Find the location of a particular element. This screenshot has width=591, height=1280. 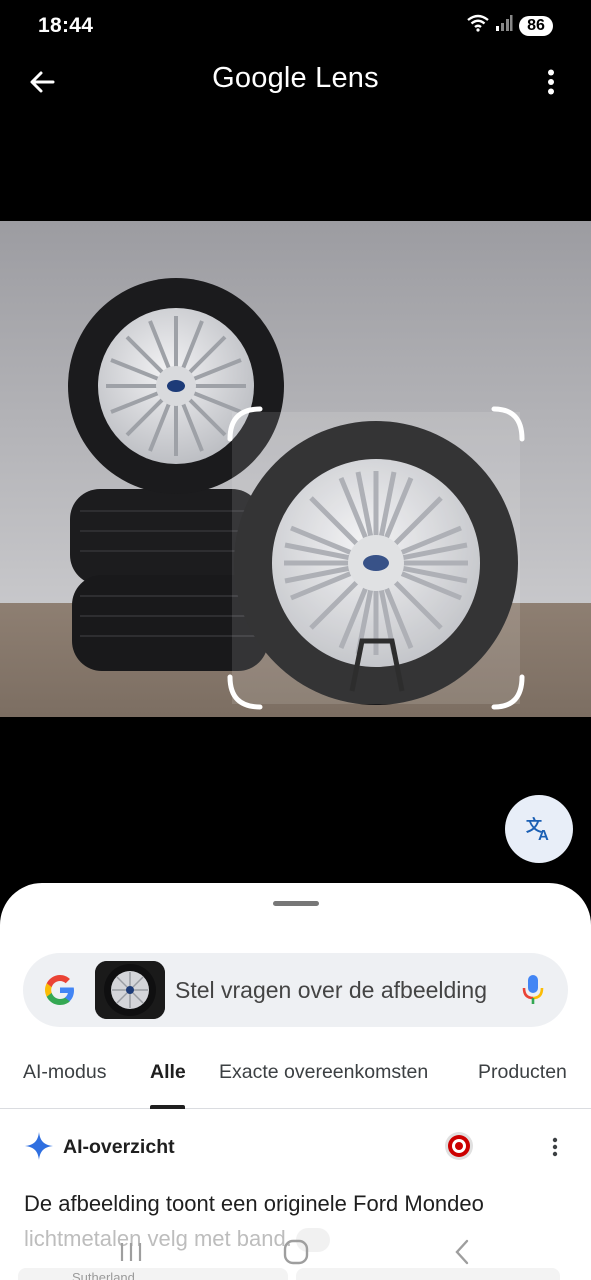

translate-button: 文 A is located at coordinates (539, 829).